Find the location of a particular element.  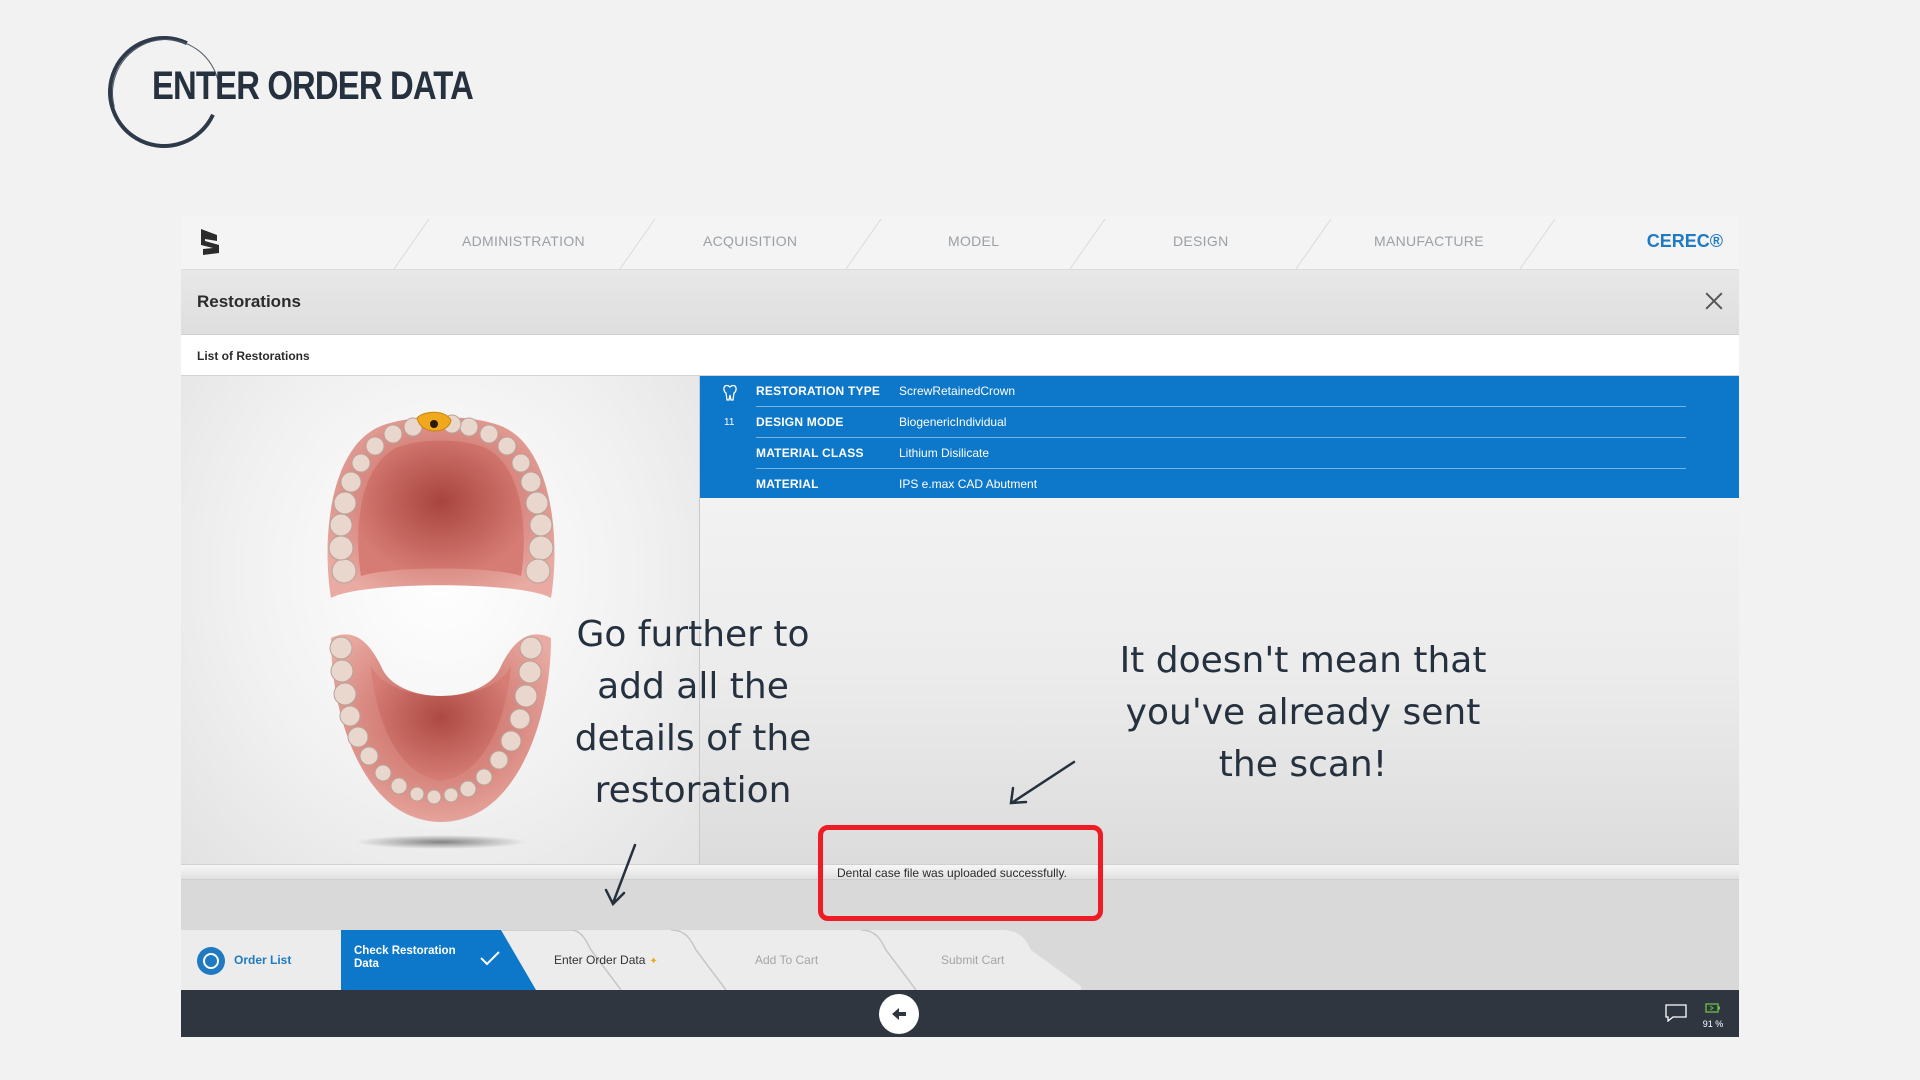

highlight-box is located at coordinates (960, 873).